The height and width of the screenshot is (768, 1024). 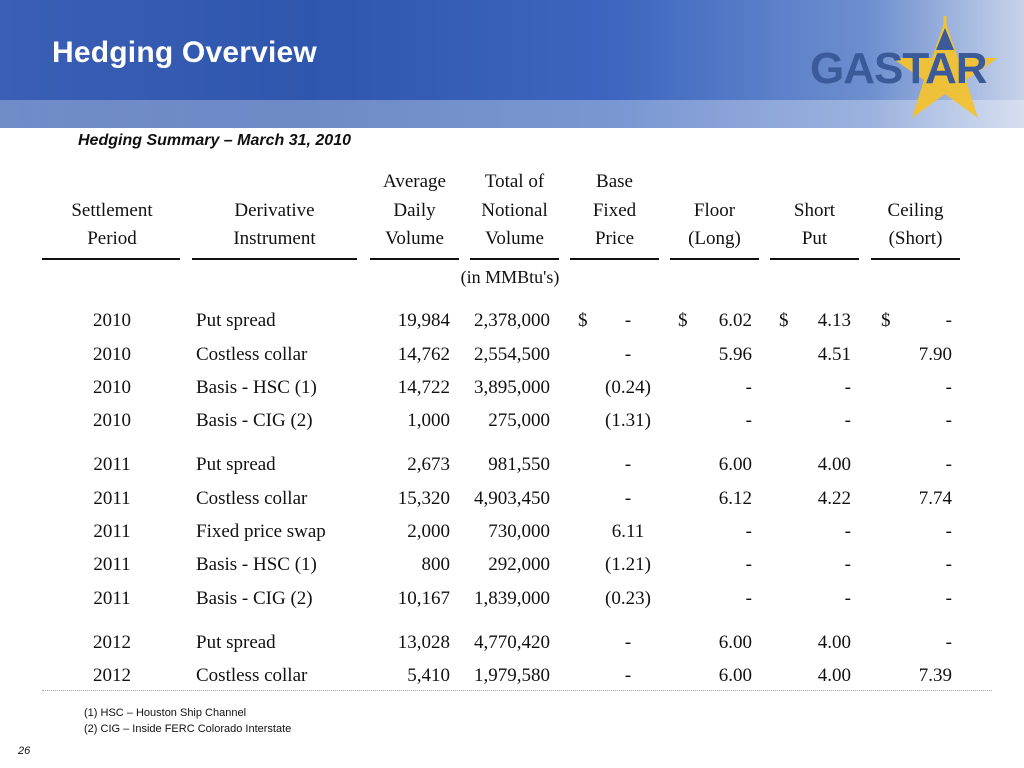 What do you see at coordinates (428, 464) in the screenshot?
I see `cell-daily: 2,673` at bounding box center [428, 464].